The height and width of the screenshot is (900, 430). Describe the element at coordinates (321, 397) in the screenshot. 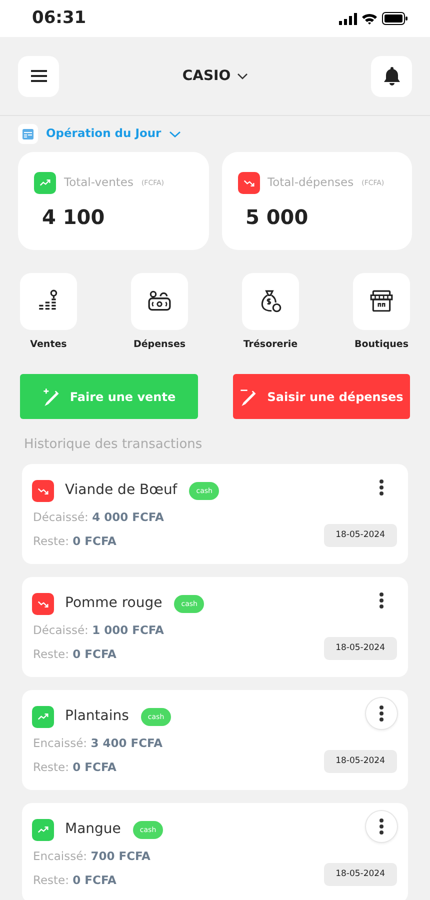

I see `new-expense-button: Saisir une dépenses` at that location.